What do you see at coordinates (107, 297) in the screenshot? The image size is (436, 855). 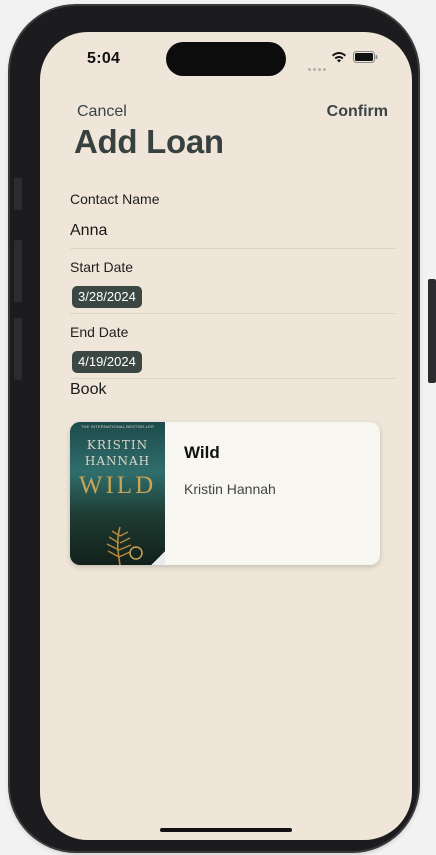 I see `start-date-picker: 3/28/2024` at bounding box center [107, 297].